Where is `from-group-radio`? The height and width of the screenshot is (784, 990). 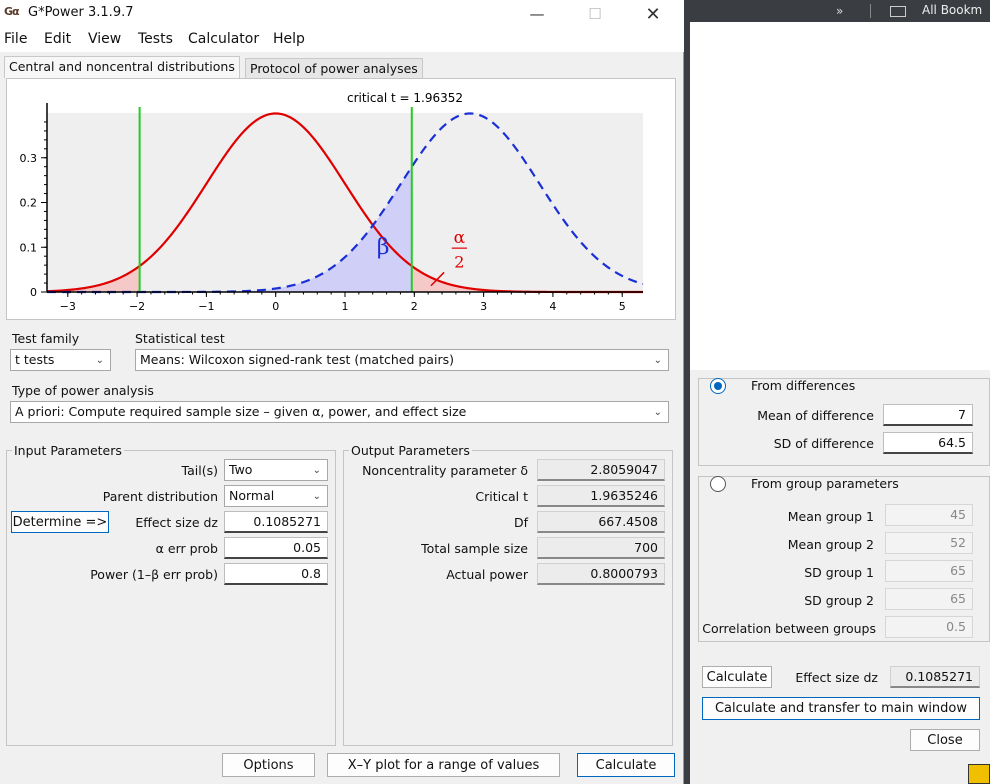
from-group-radio is located at coordinates (718, 484).